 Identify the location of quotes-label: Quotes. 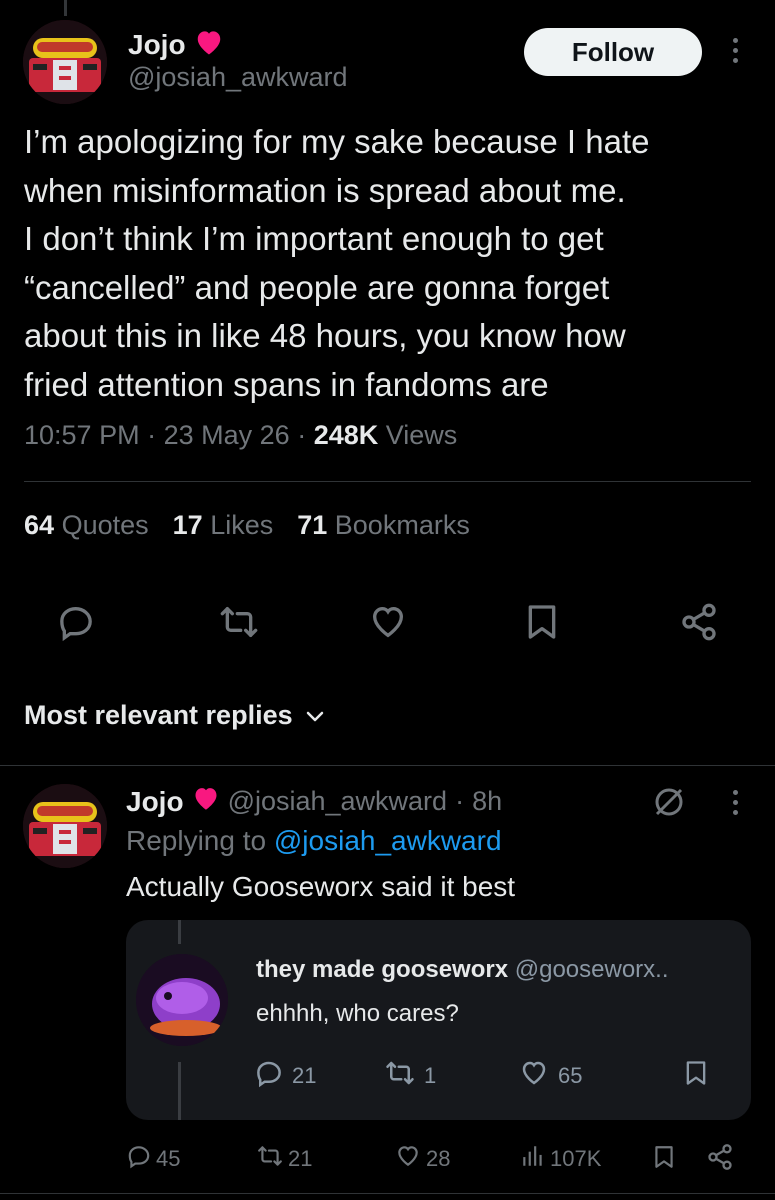
(105, 525).